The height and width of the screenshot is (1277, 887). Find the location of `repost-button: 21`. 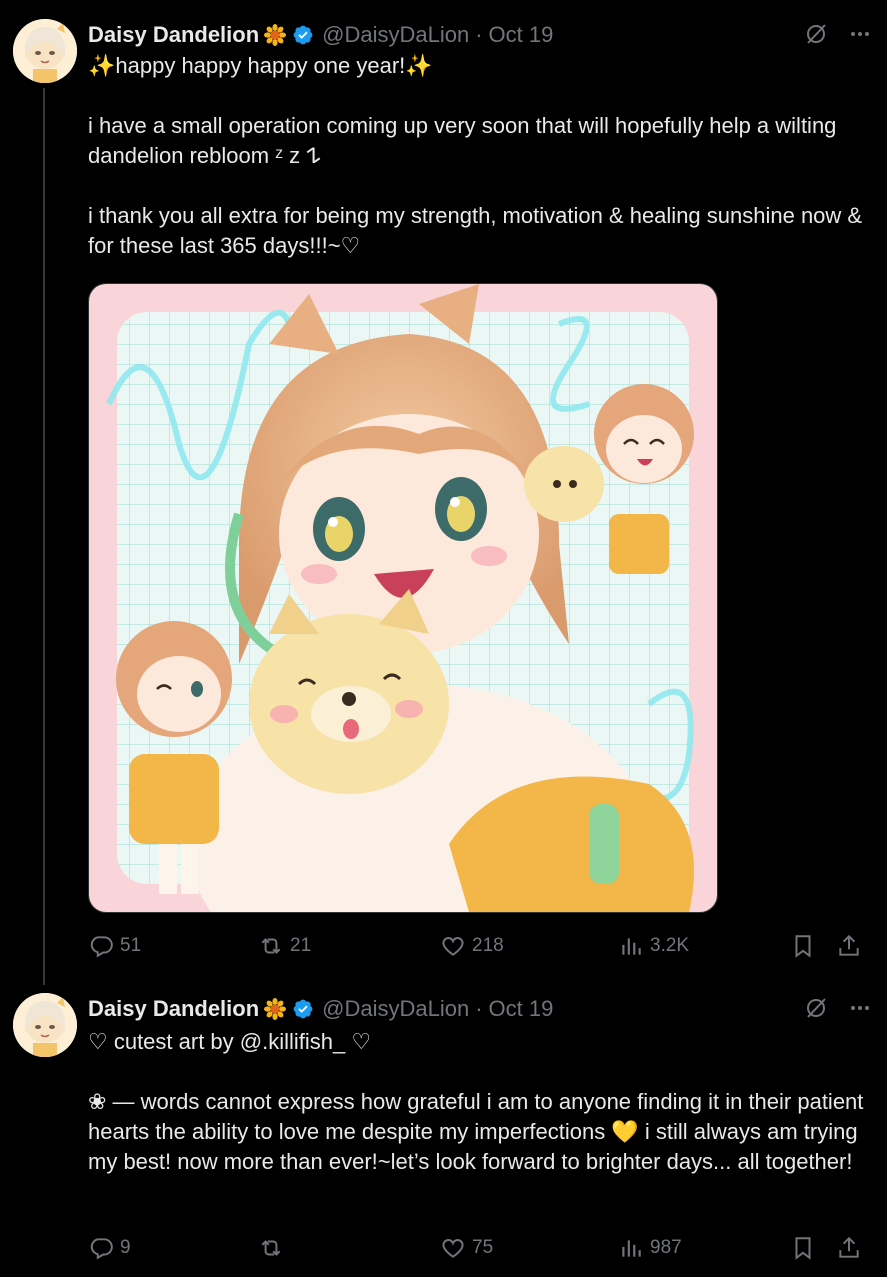

repost-button: 21 is located at coordinates (284, 946).